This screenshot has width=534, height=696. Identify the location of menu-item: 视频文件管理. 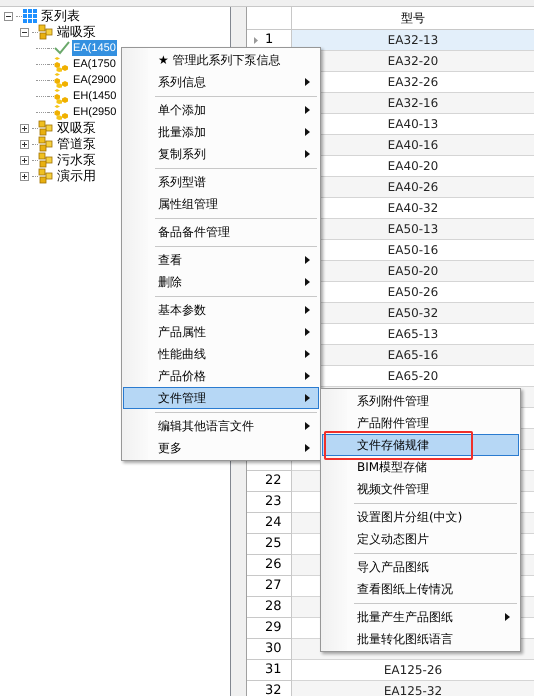
(420, 489).